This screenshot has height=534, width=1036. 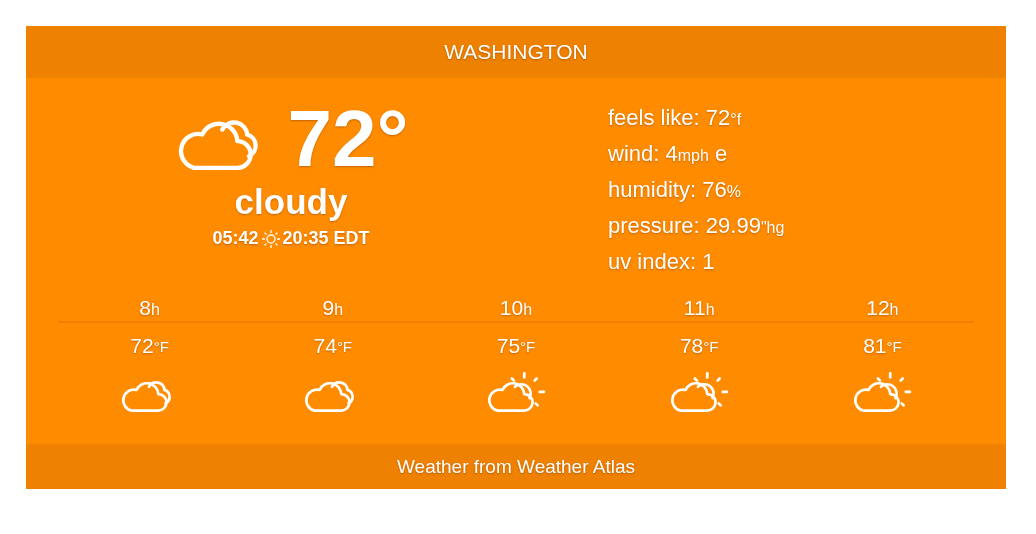 I want to click on hourly-temperature: 78°F, so click(x=699, y=346).